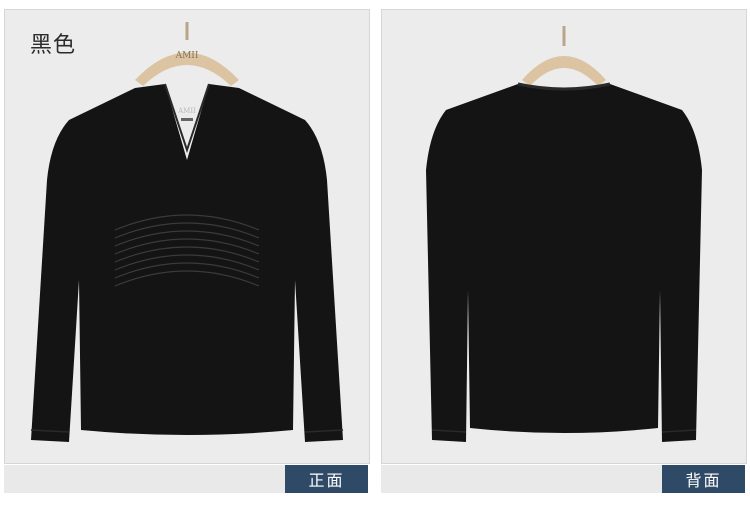 The height and width of the screenshot is (526, 750). What do you see at coordinates (703, 479) in the screenshot?
I see `back-view-badge: 背面` at bounding box center [703, 479].